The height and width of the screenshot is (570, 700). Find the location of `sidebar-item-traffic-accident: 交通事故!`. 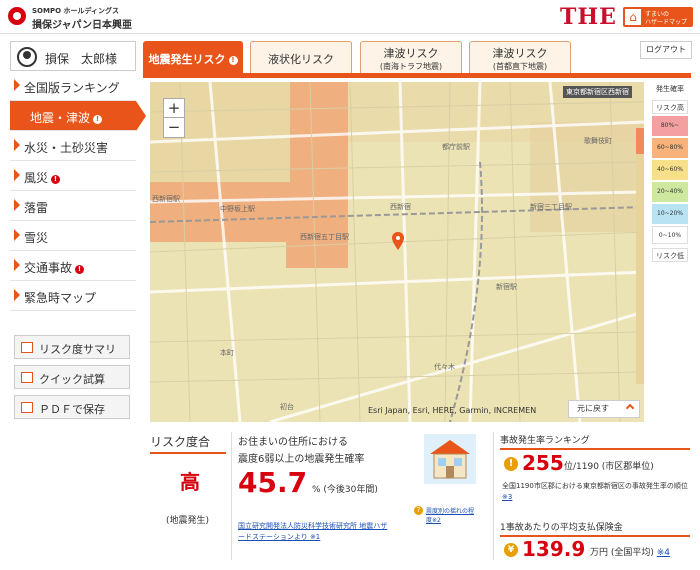

sidebar-item-traffic-accident: 交通事故! is located at coordinates (73, 266).